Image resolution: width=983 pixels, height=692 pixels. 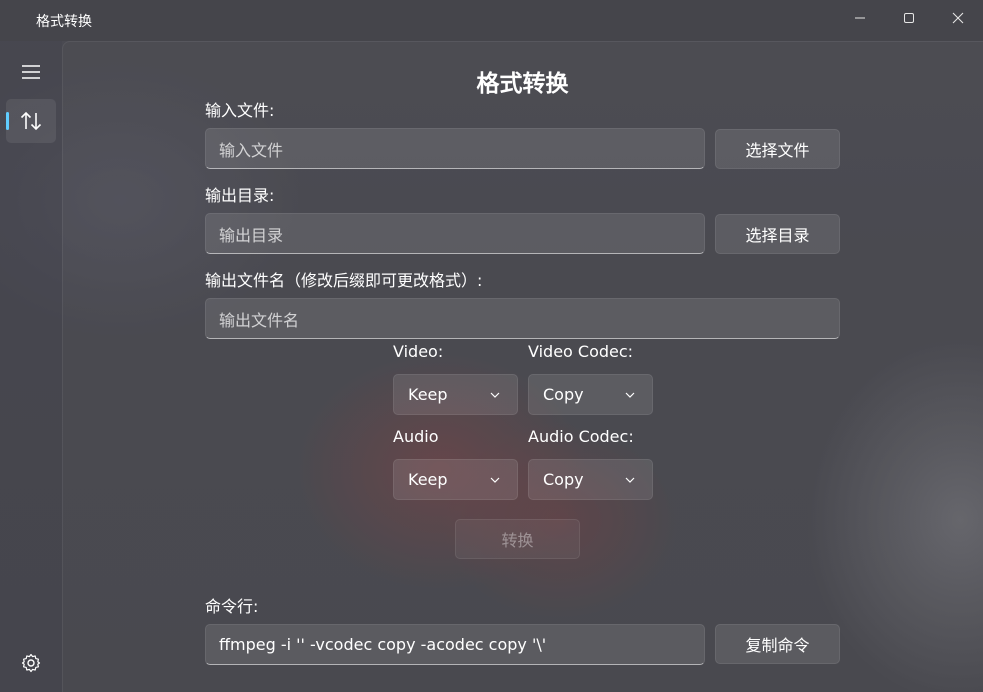 What do you see at coordinates (517, 539) in the screenshot?
I see `convert-button: 转换` at bounding box center [517, 539].